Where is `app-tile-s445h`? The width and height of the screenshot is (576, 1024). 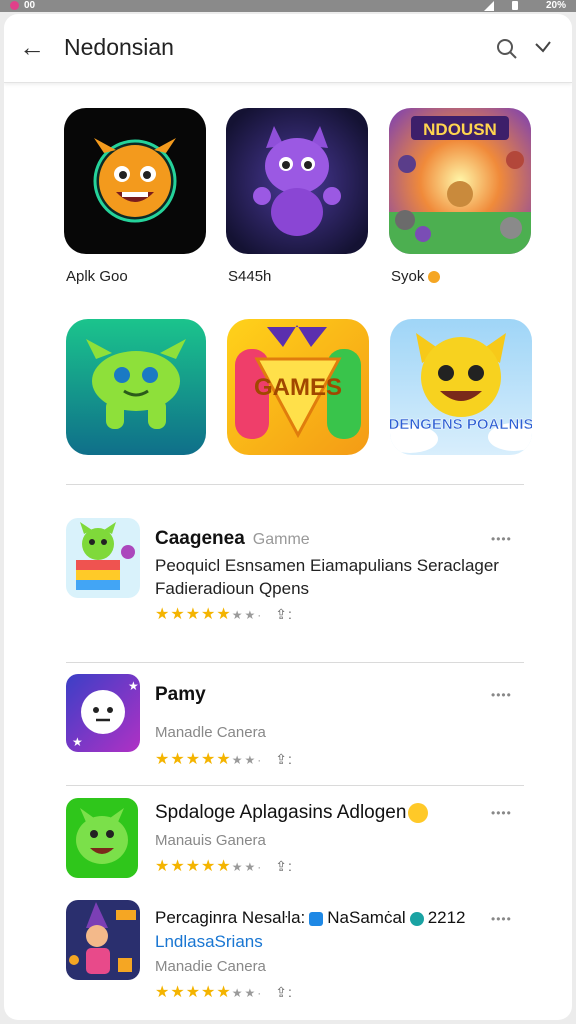 app-tile-s445h is located at coordinates (297, 181).